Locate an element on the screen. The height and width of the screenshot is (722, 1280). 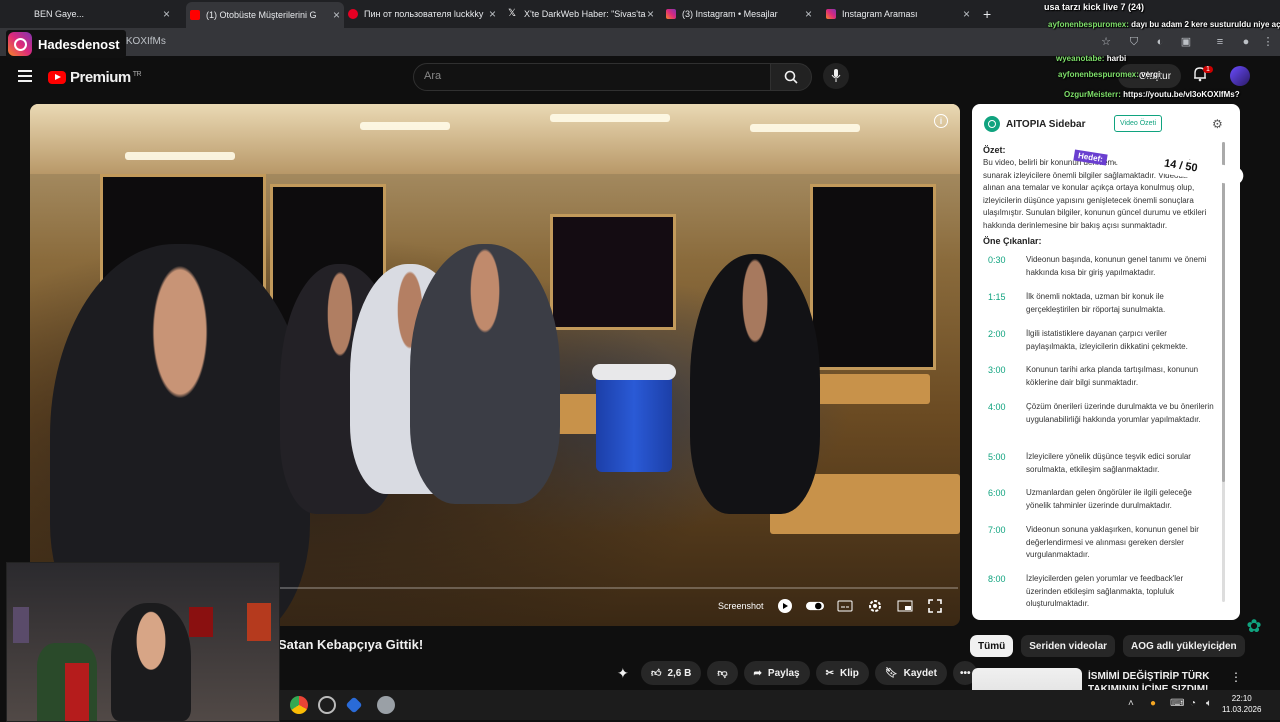
chevron-right-icon: › is located at coordinates (1220, 648).